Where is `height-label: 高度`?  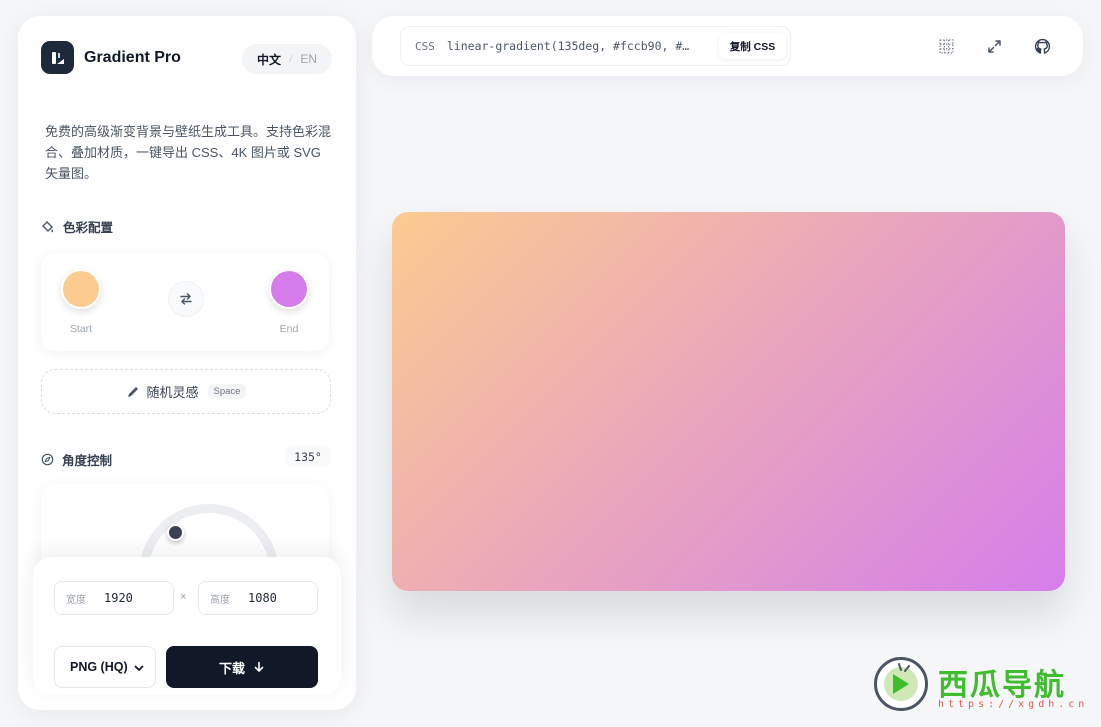
height-label: 高度 is located at coordinates (220, 600).